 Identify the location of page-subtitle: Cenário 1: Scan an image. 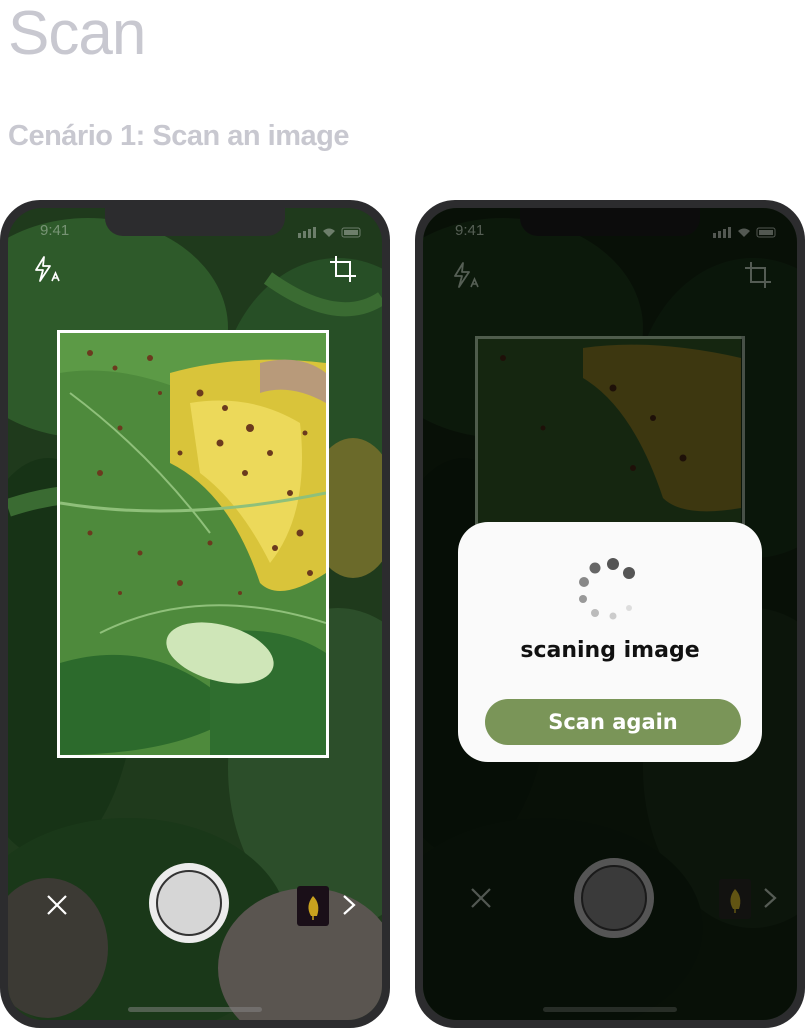
(178, 136).